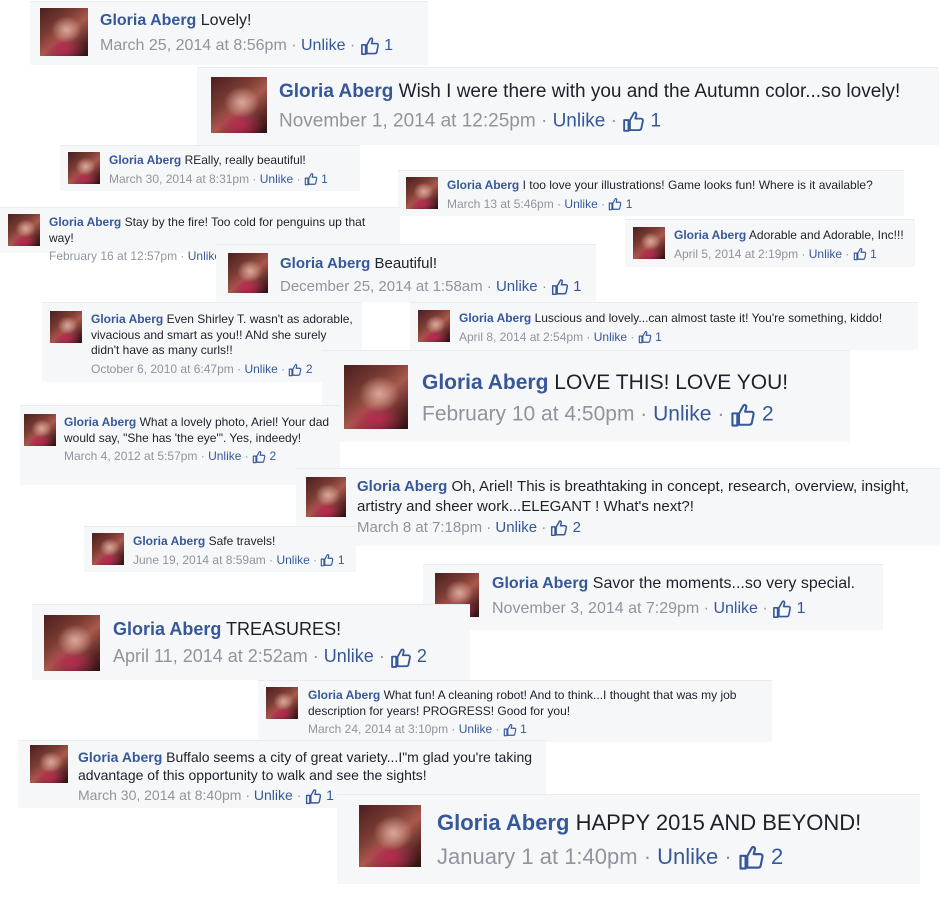  I want to click on comment-timestamp: February 16 at 12:57pm, so click(113, 256).